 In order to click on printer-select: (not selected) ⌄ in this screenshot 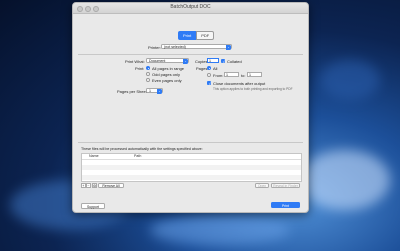, I will do `click(196, 47)`.